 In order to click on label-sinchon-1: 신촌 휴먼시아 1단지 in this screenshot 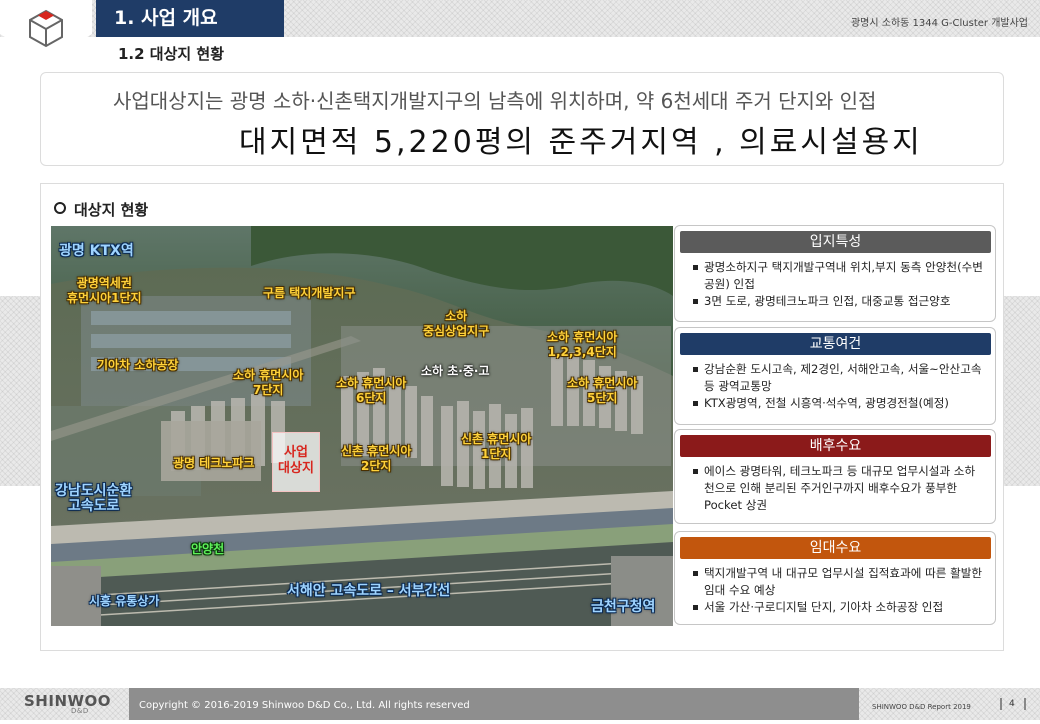, I will do `click(496, 447)`.